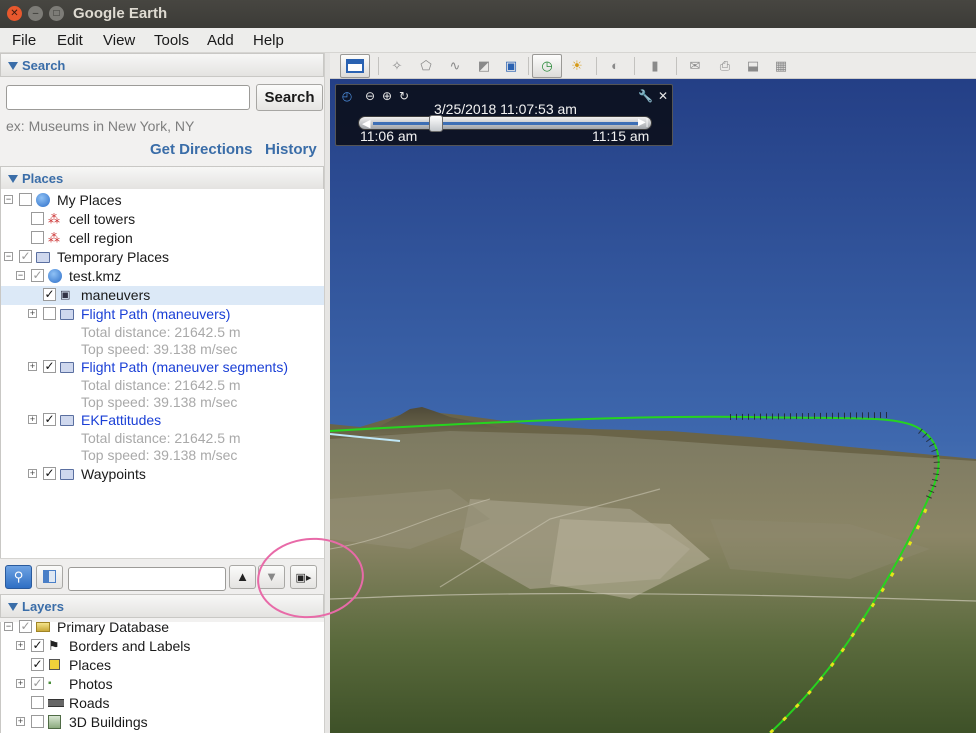  Describe the element at coordinates (753, 66) in the screenshot. I see `save-image-button: ⬓` at that location.